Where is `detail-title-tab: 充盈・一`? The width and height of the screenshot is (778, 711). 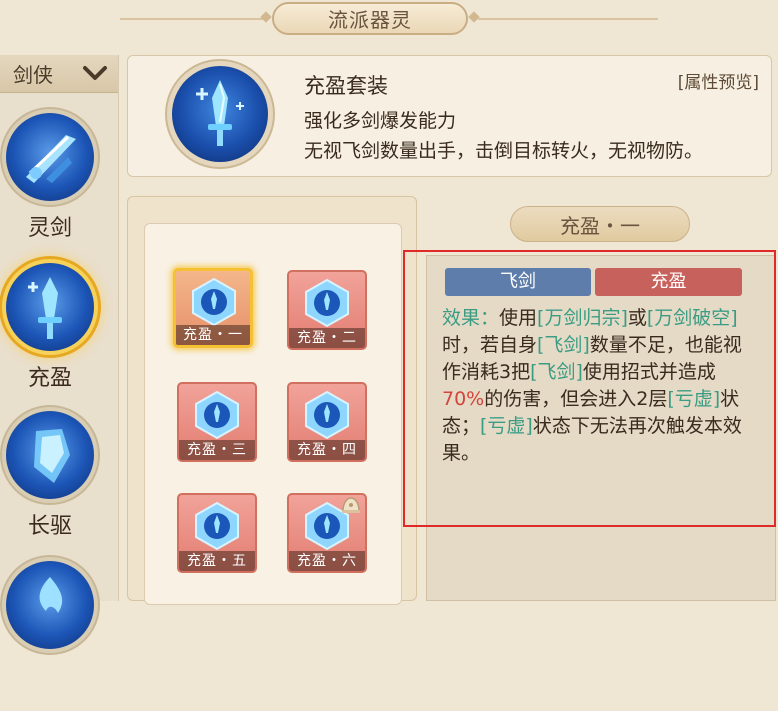
detail-title-tab: 充盈・一 is located at coordinates (600, 224).